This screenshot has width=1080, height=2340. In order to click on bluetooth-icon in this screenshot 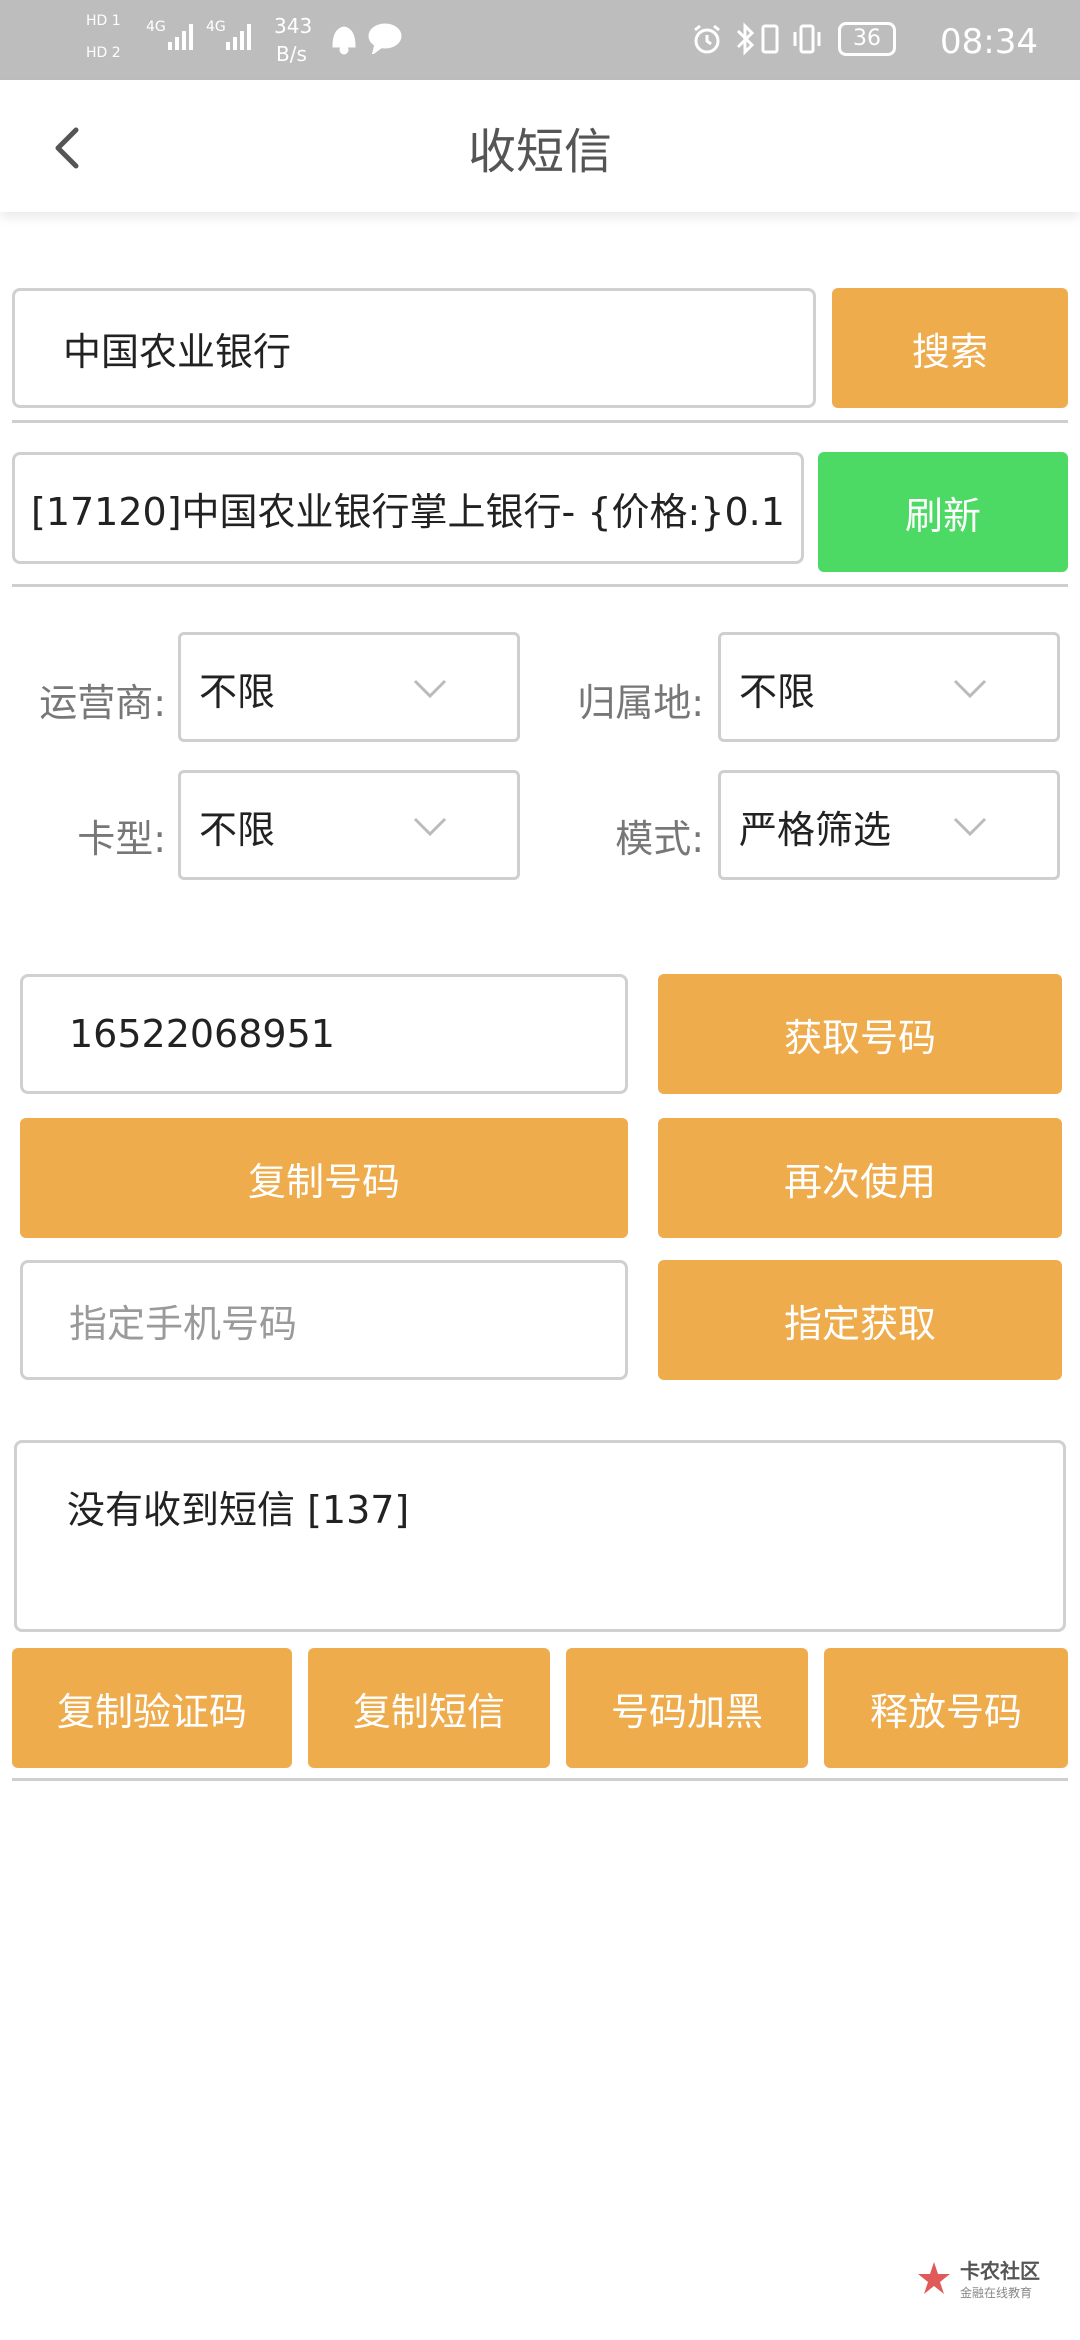, I will do `click(745, 39)`.